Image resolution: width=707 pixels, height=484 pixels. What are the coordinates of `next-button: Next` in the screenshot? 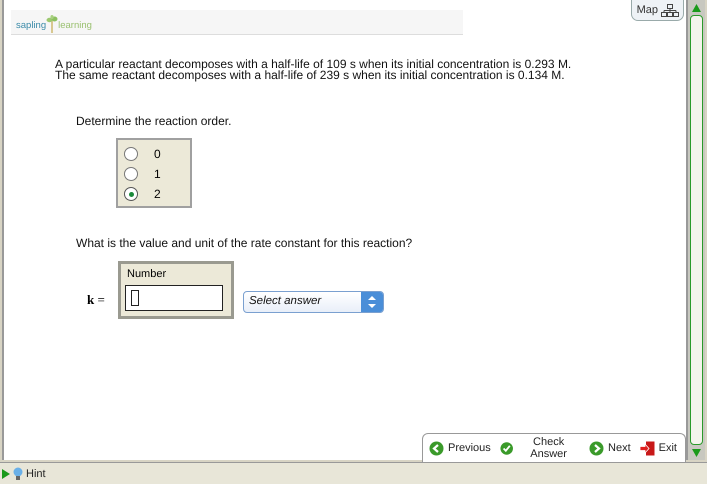 It's located at (610, 448).